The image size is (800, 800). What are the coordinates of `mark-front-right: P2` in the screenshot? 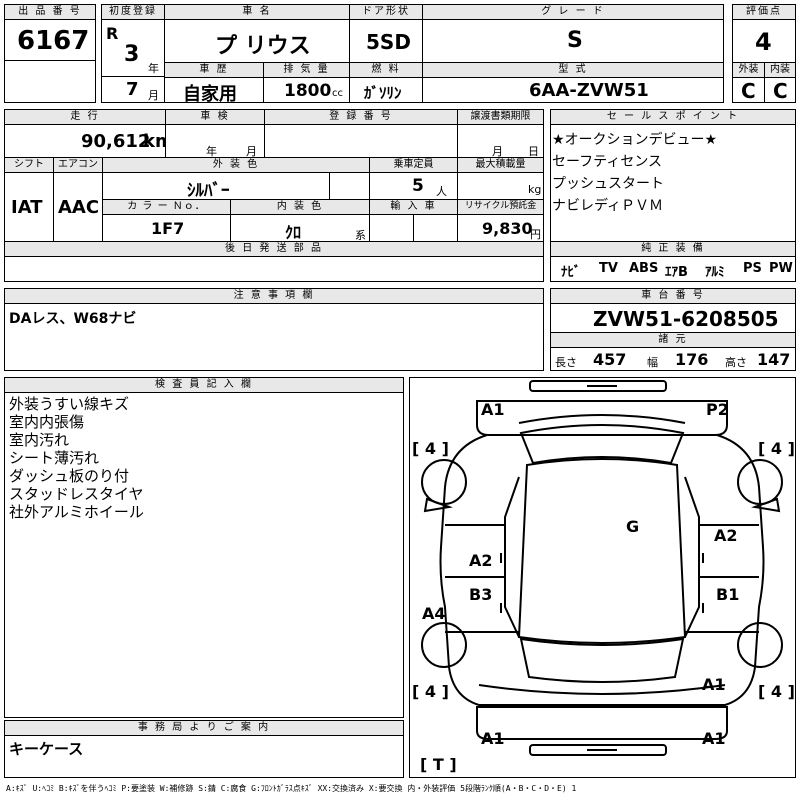 It's located at (717, 409).